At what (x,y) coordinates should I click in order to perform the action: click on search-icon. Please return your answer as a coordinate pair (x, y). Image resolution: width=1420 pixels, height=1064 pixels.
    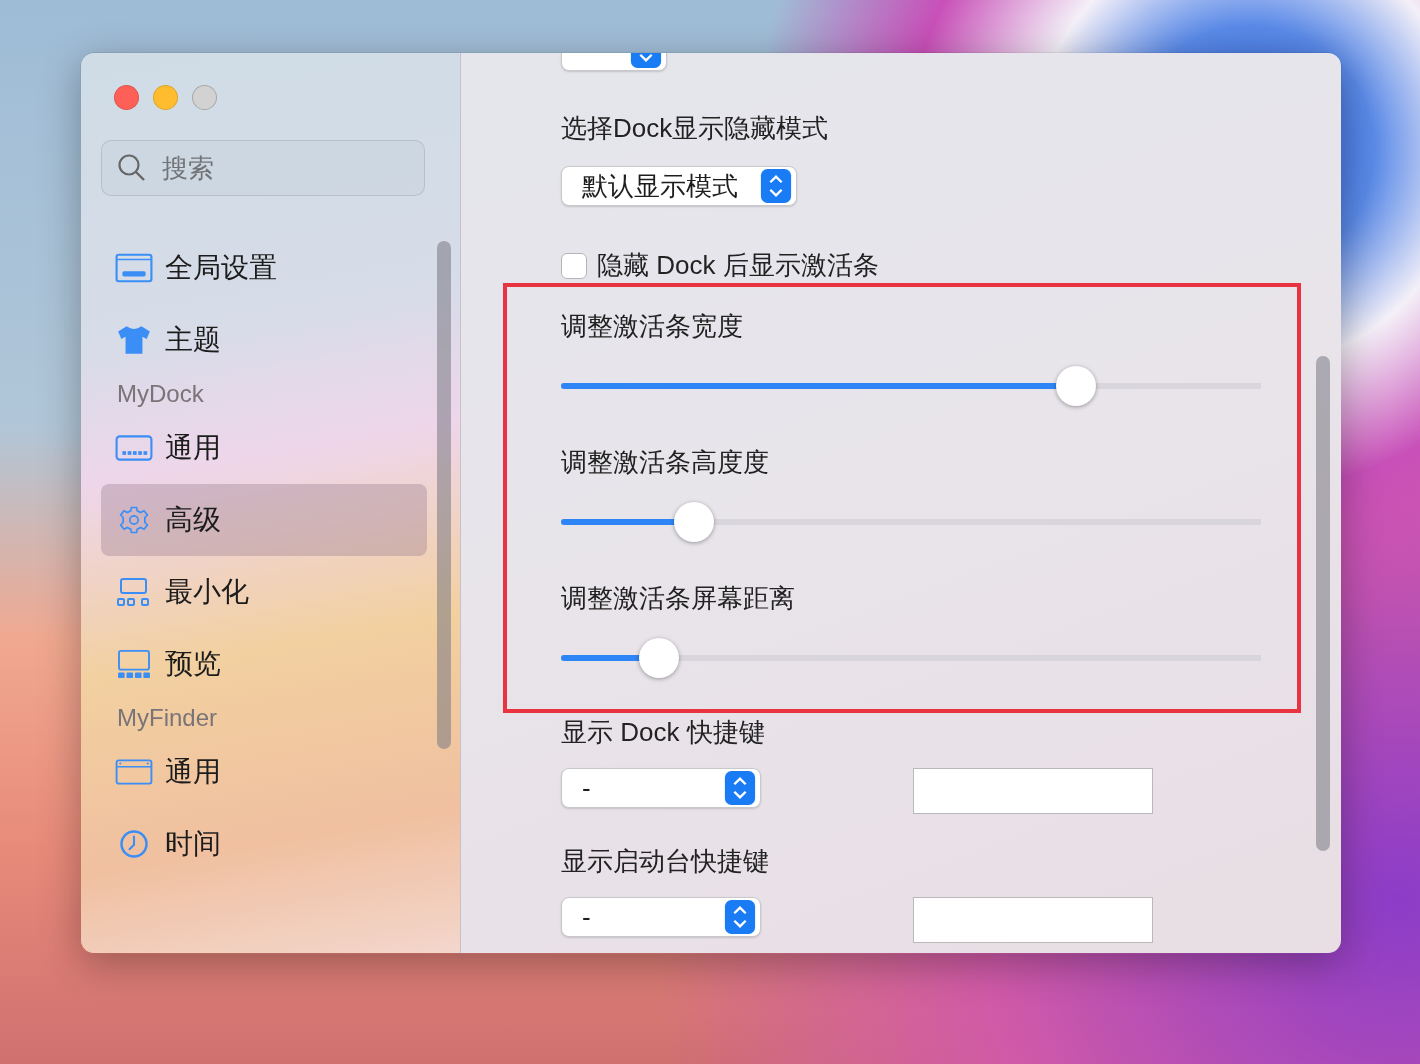
    Looking at the image, I should click on (132, 168).